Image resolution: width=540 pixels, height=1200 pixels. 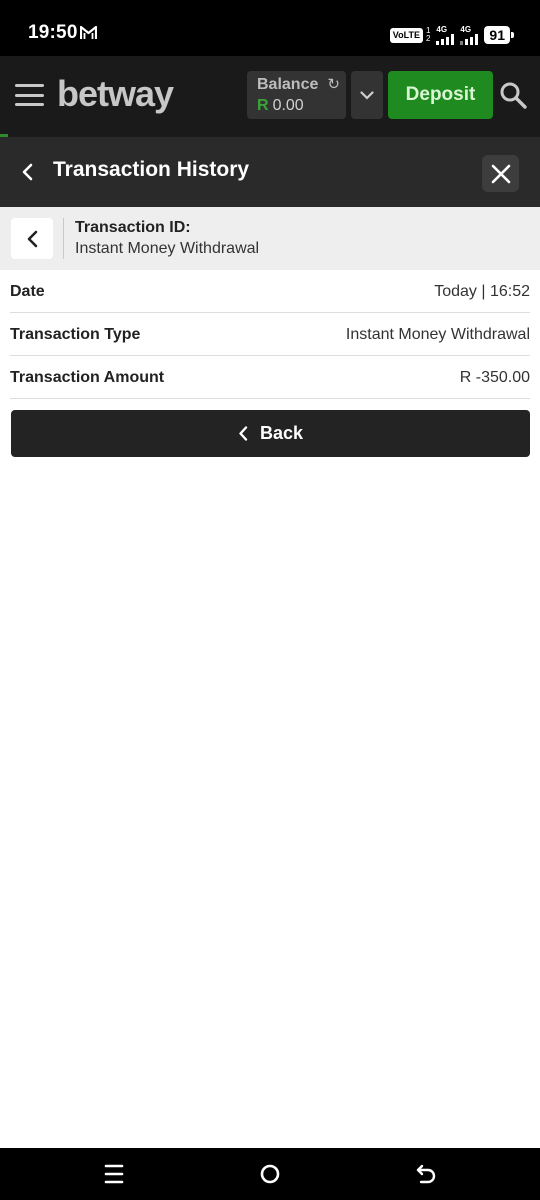 What do you see at coordinates (288, 105) in the screenshot?
I see `balance-amount: 0.00` at bounding box center [288, 105].